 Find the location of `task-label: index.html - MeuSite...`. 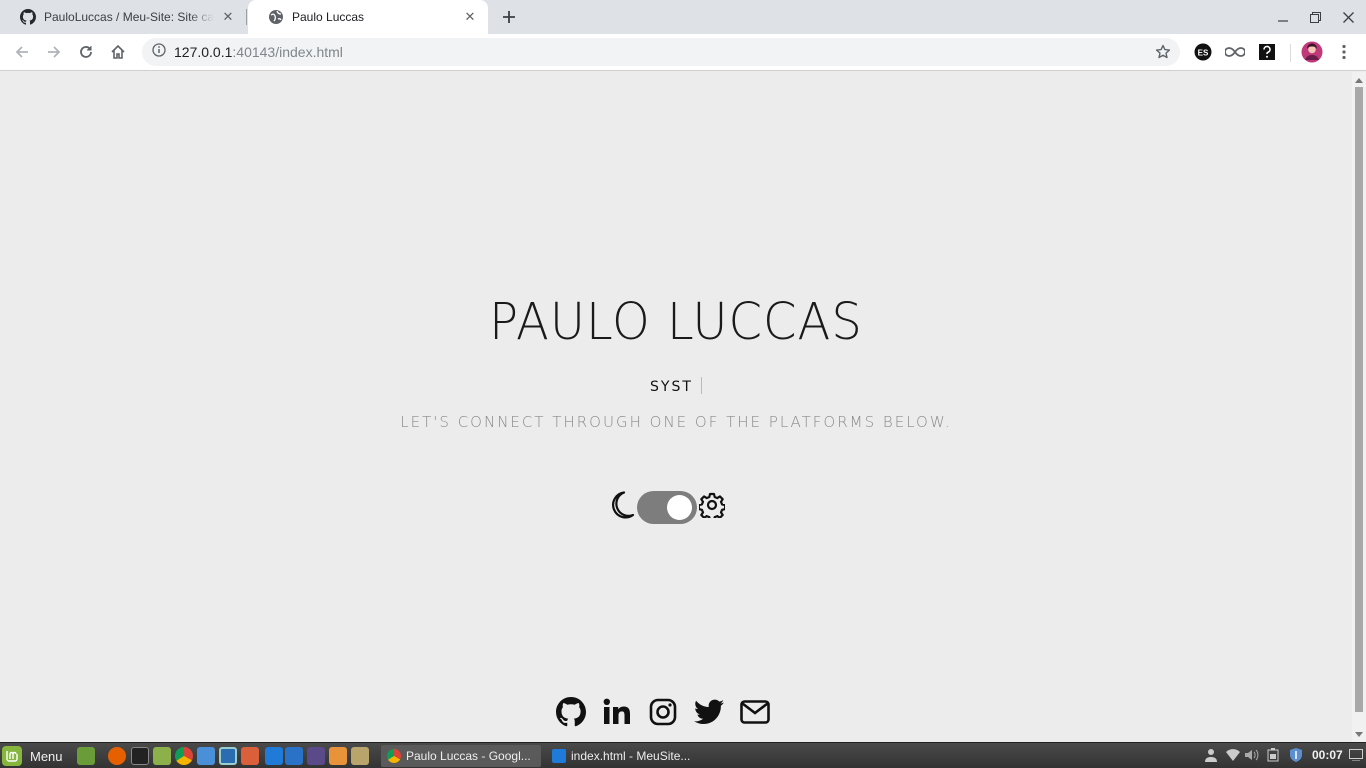

task-label: index.html - MeuSite... is located at coordinates (631, 756).